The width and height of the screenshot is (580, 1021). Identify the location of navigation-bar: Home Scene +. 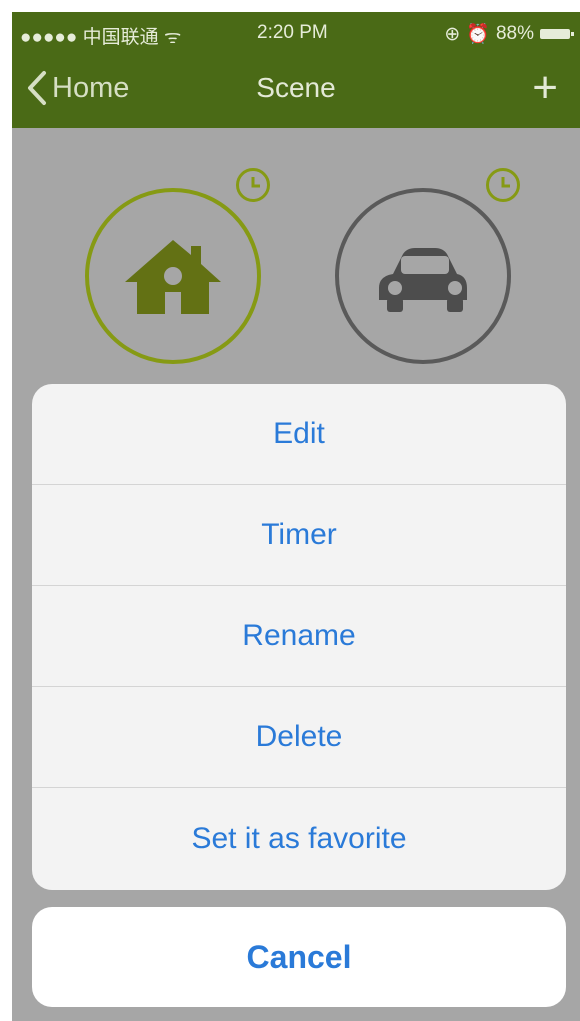
(296, 90).